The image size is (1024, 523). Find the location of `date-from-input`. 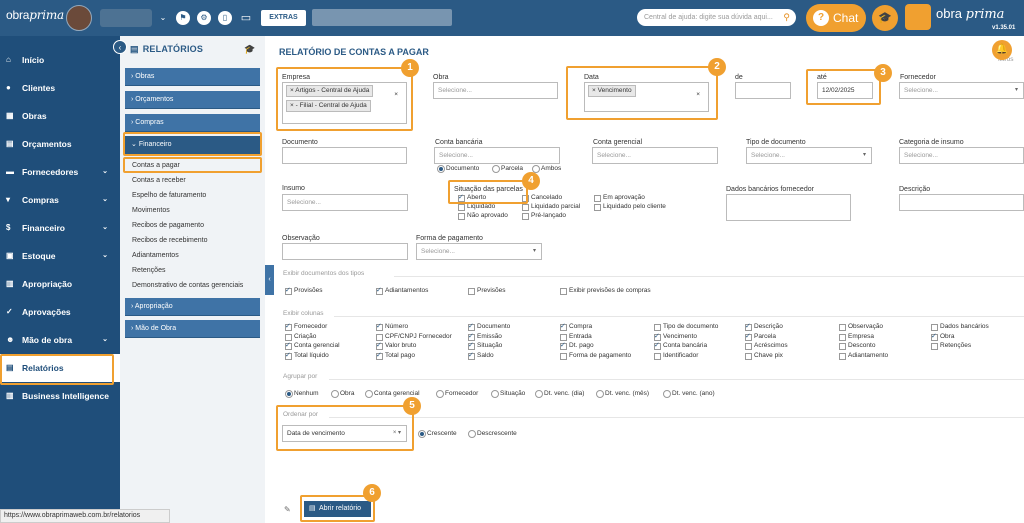

date-from-input is located at coordinates (763, 90).